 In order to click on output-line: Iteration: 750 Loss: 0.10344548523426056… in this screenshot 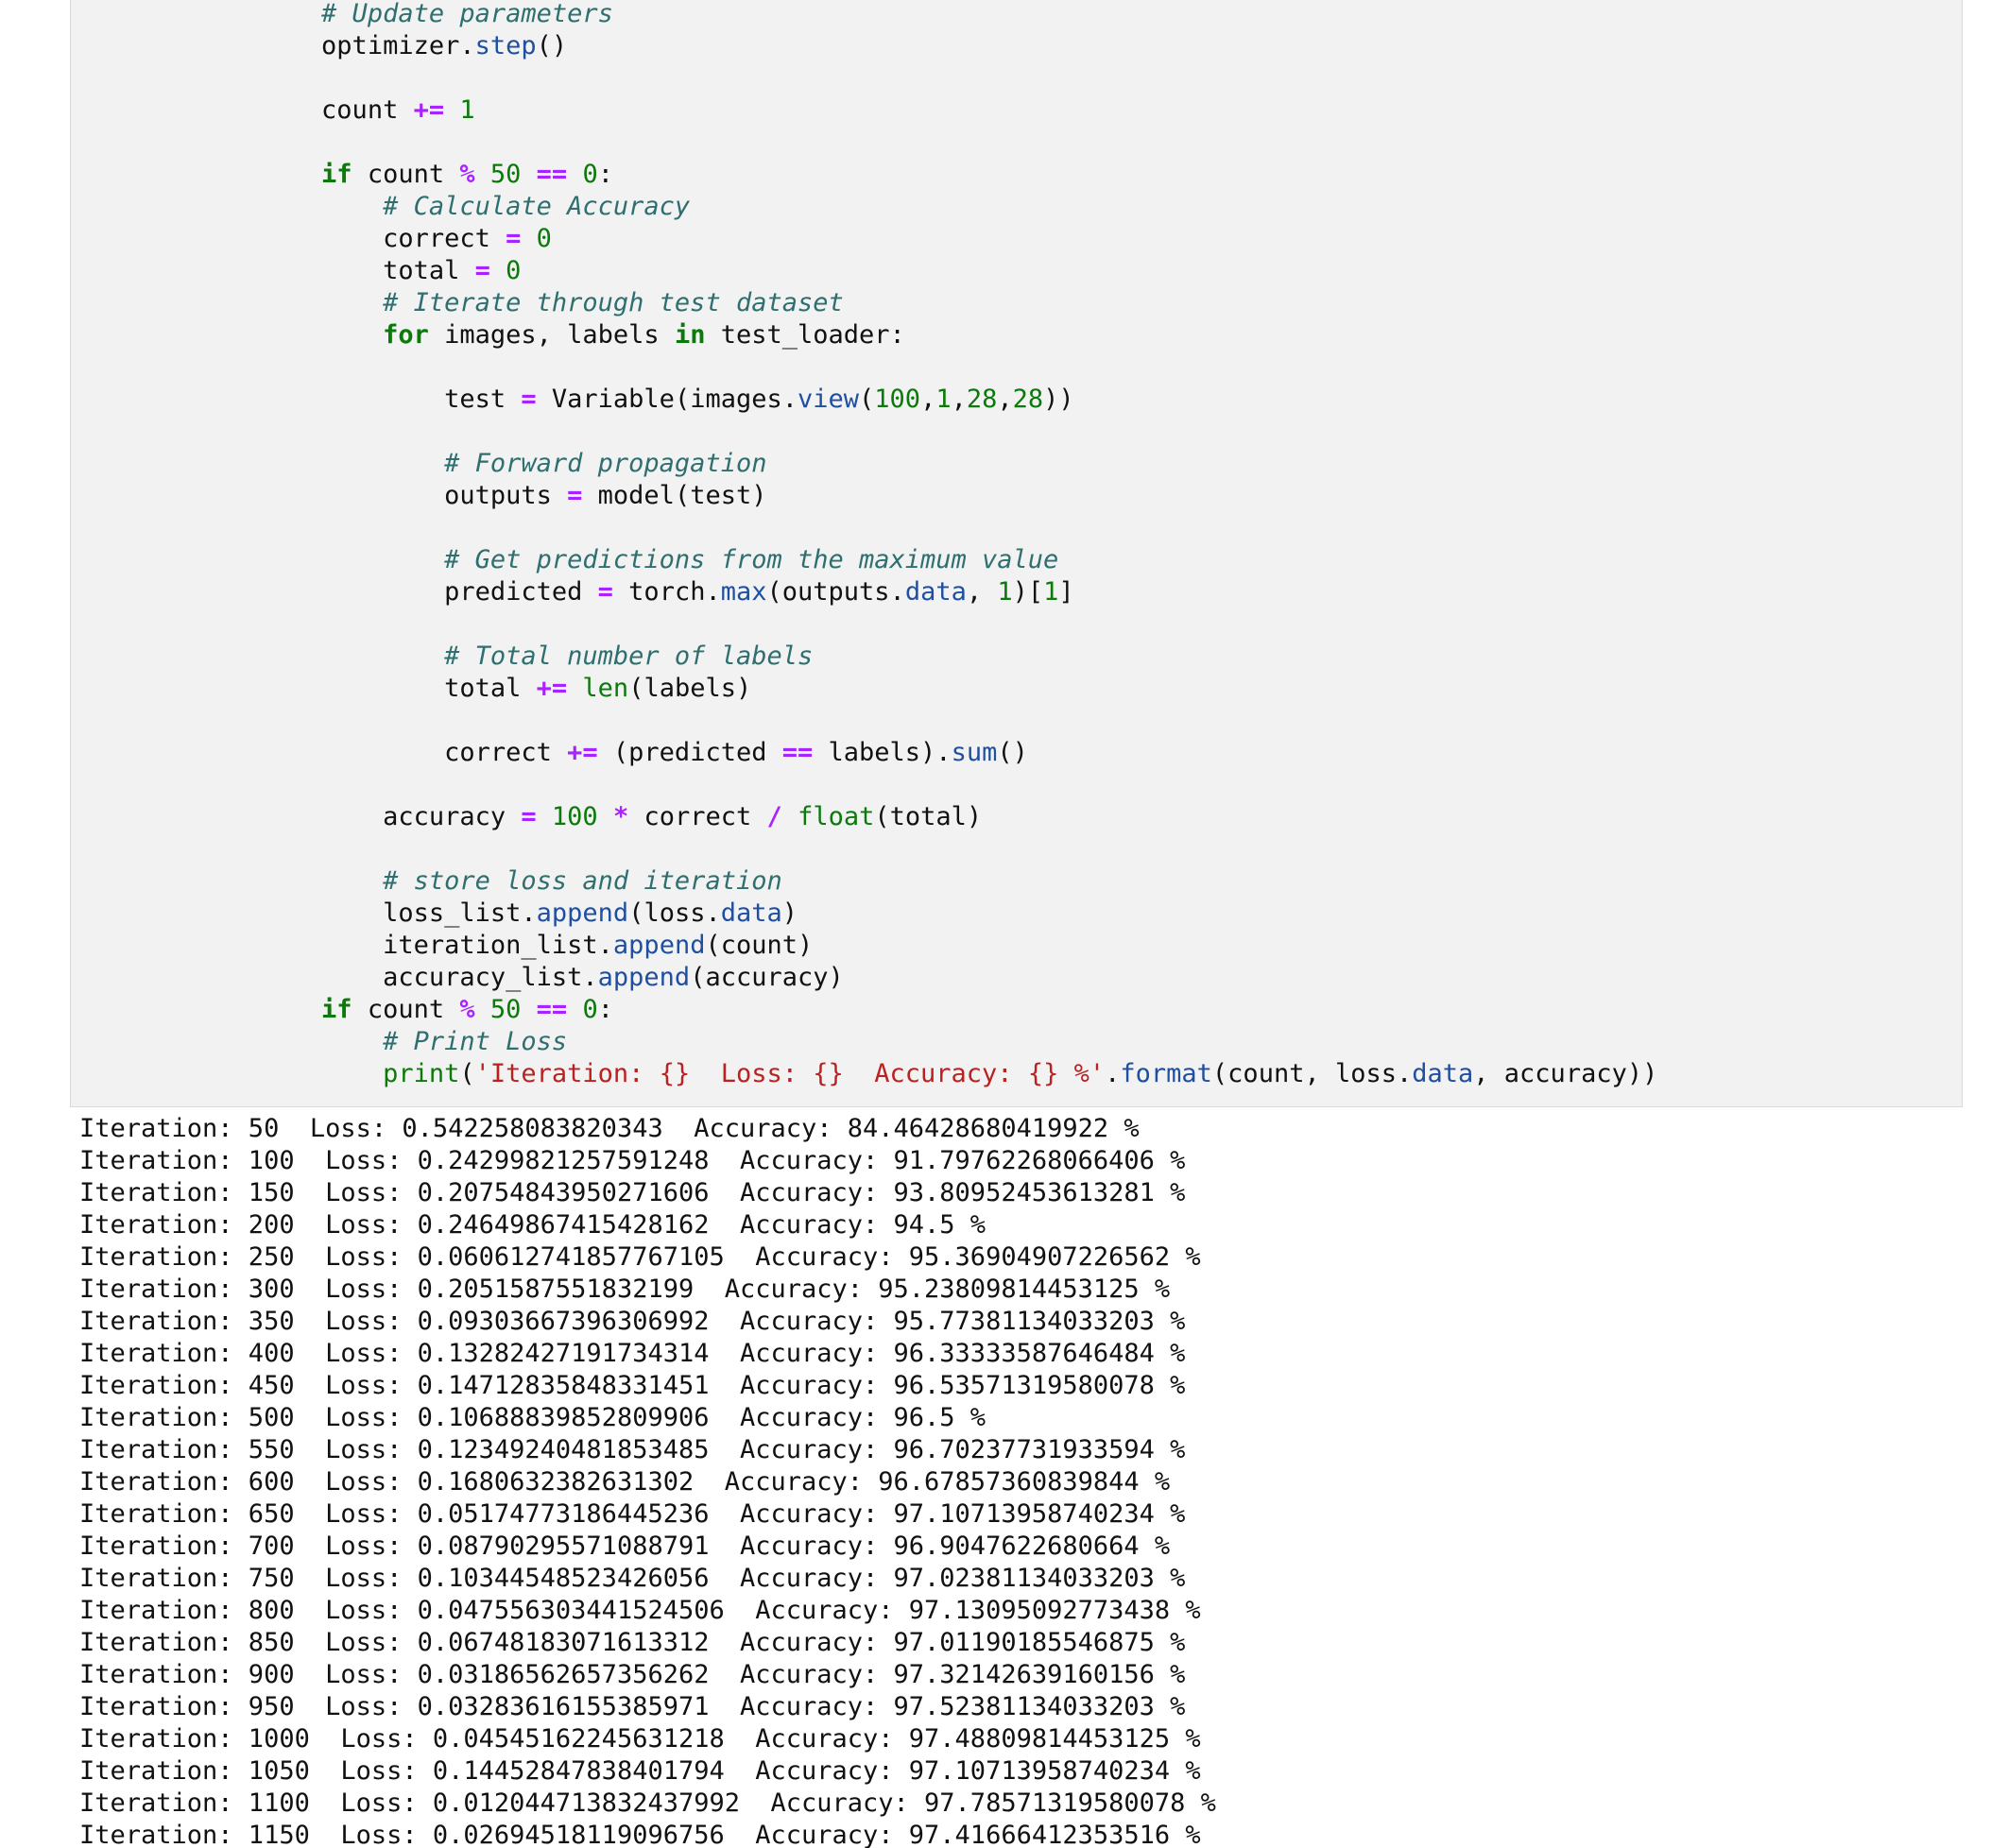, I will do `click(632, 1579)`.